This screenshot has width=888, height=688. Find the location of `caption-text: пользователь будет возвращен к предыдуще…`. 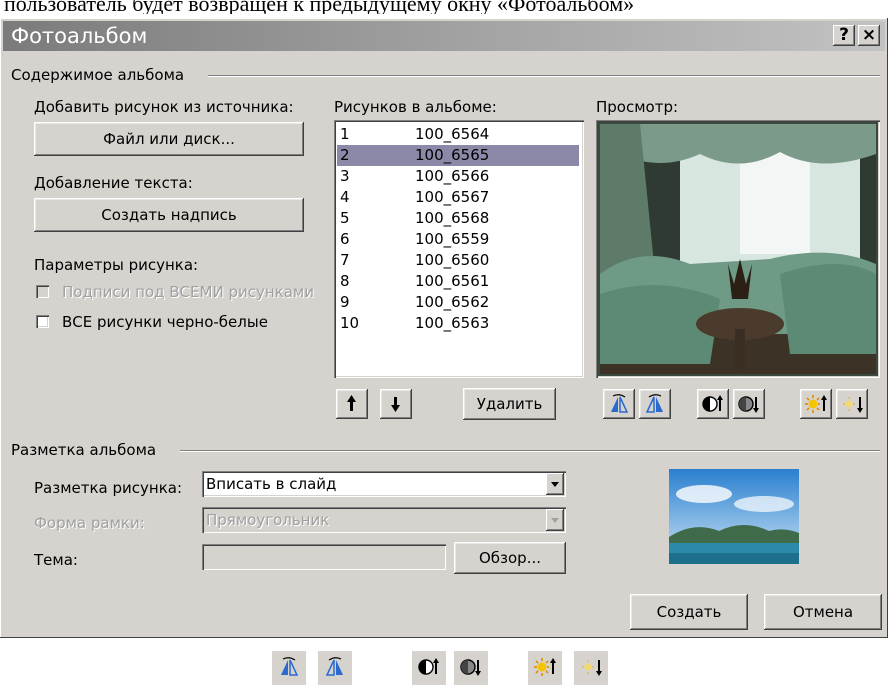

caption-text: пользователь будет возвращен к предыдуще… is located at coordinates (319, 7).